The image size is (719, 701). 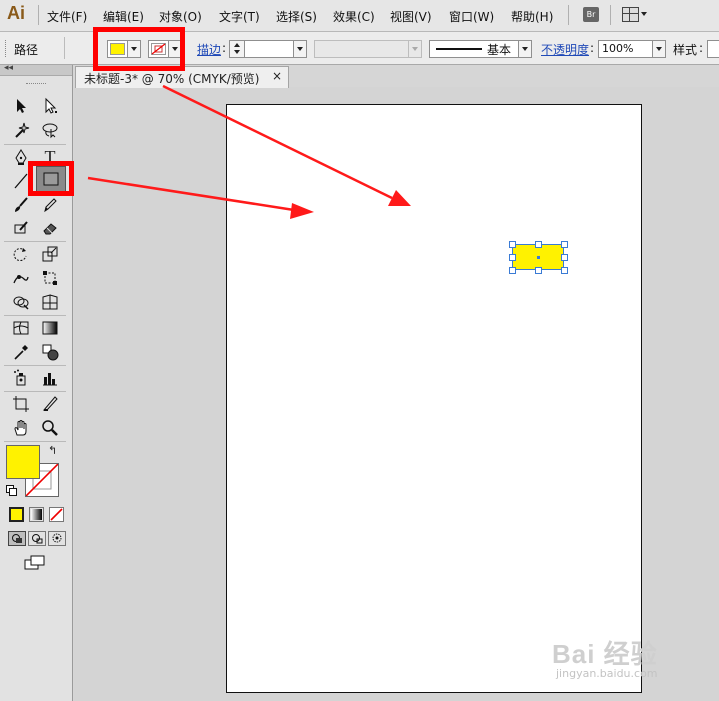 I want to click on default-fill-stroke-icon, so click(x=11, y=490).